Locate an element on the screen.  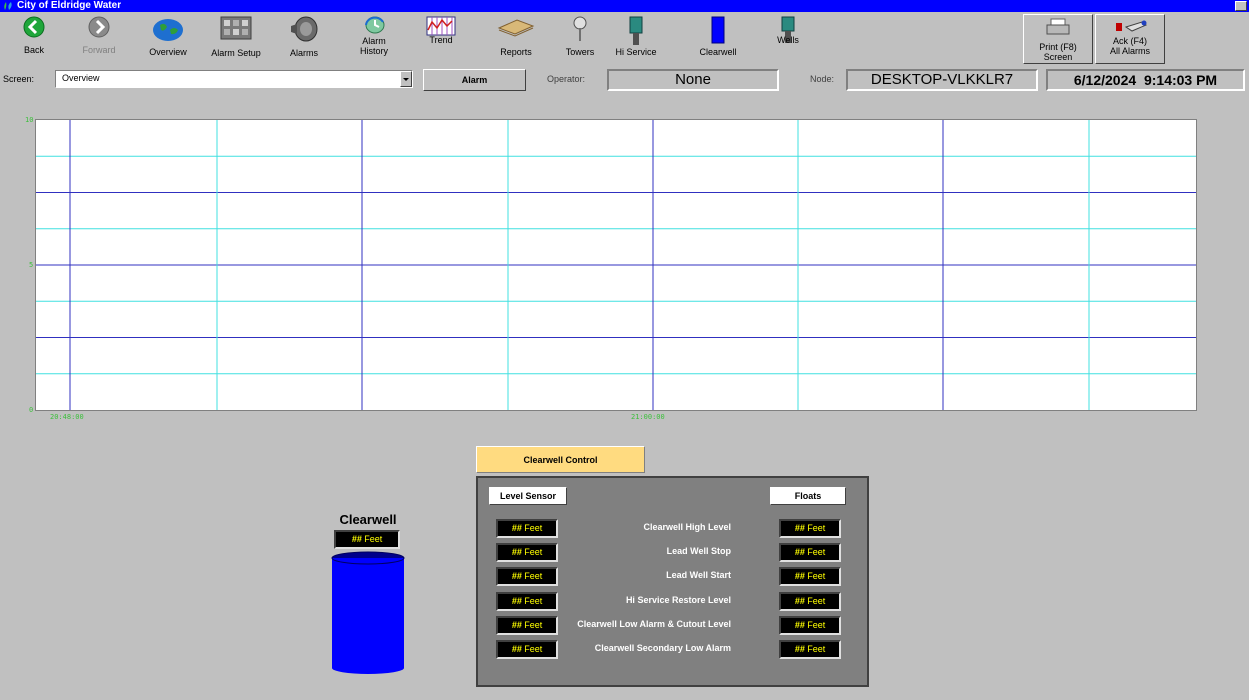
y-tick-label: 5 is located at coordinates (31, 265).